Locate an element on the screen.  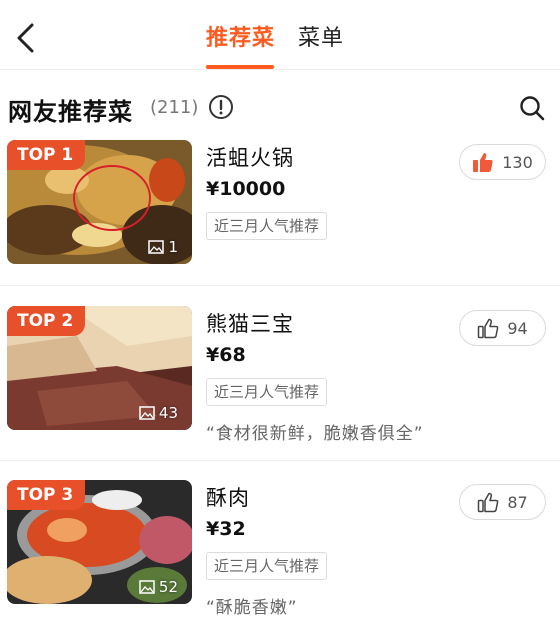
dish-photo: TOP 1 1 is located at coordinates (99, 202).